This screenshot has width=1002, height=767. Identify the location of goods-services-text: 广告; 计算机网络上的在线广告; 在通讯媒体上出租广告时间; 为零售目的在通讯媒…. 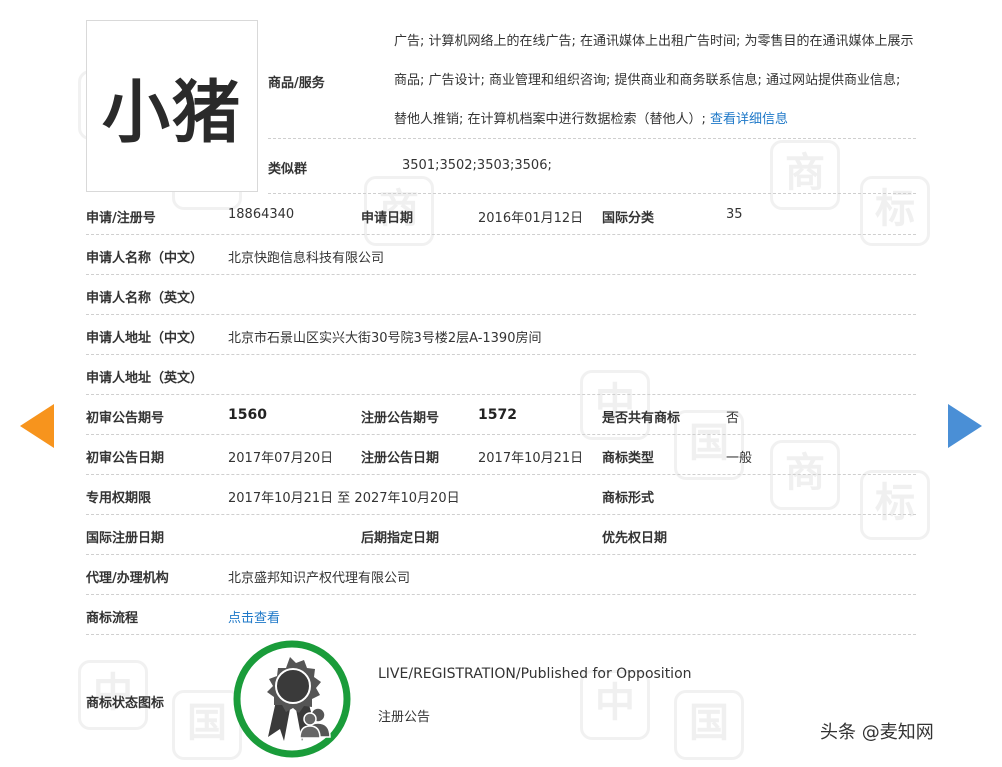
(655, 80).